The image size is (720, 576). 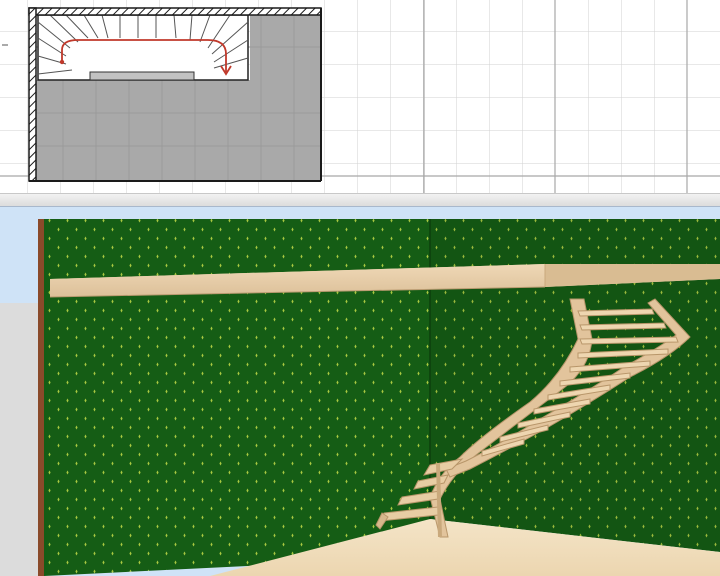 What do you see at coordinates (143, 47) in the screenshot?
I see `staircase-plan` at bounding box center [143, 47].